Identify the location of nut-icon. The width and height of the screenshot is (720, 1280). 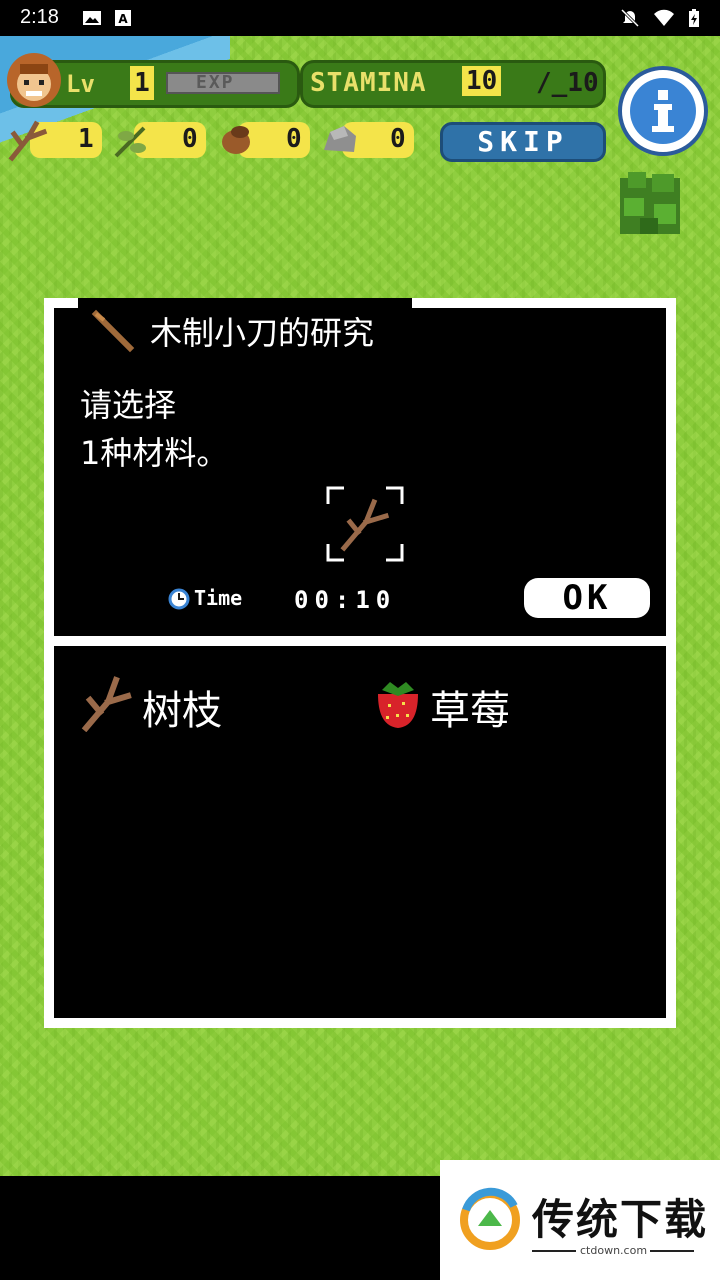
(236, 140).